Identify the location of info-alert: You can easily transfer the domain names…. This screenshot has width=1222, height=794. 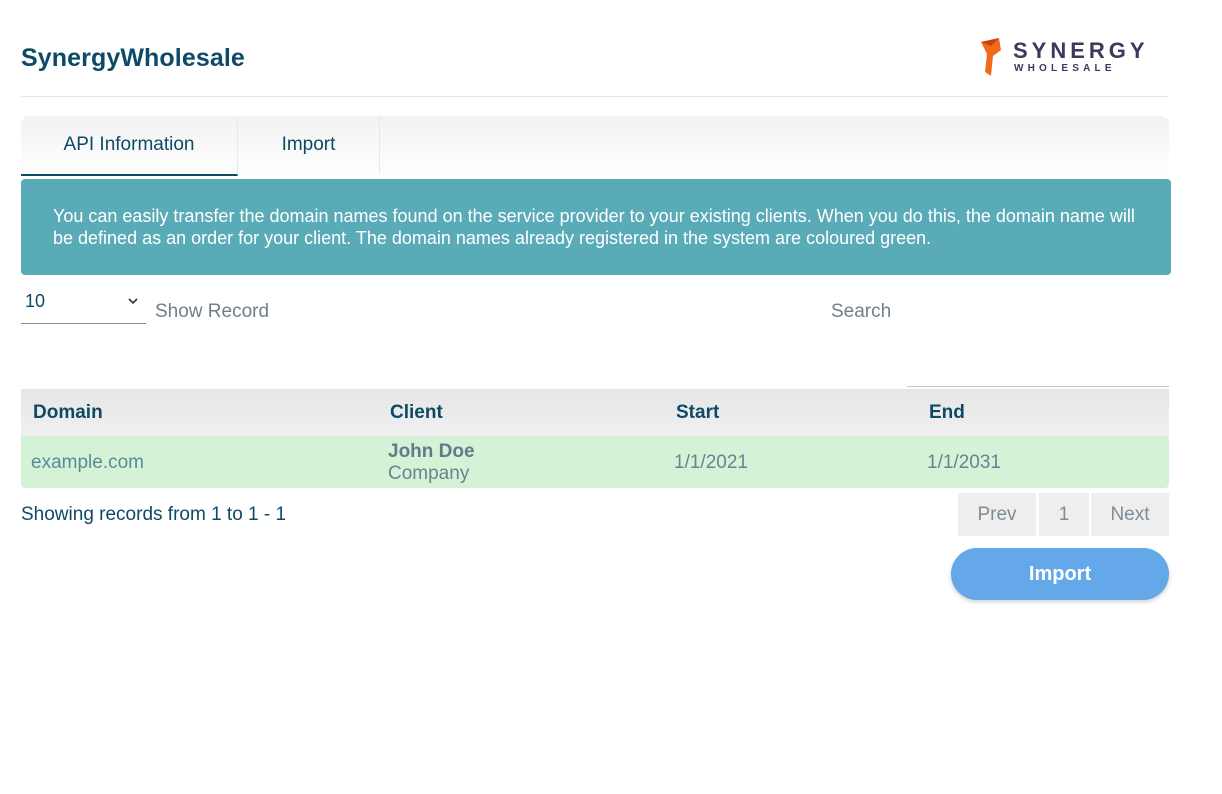
(596, 227).